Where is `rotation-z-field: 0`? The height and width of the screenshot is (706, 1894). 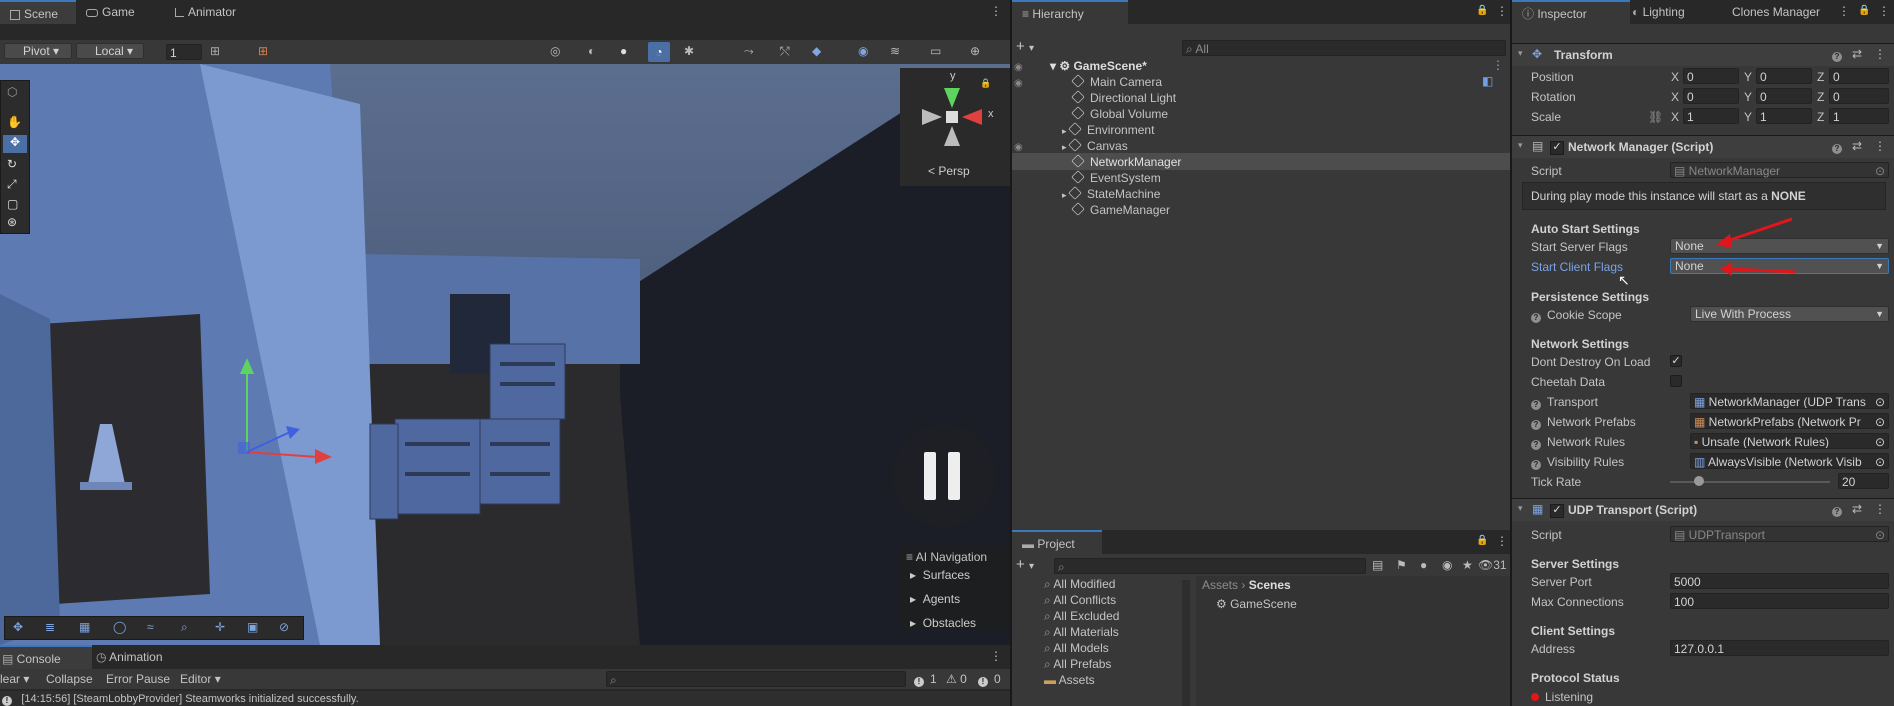 rotation-z-field: 0 is located at coordinates (1859, 96).